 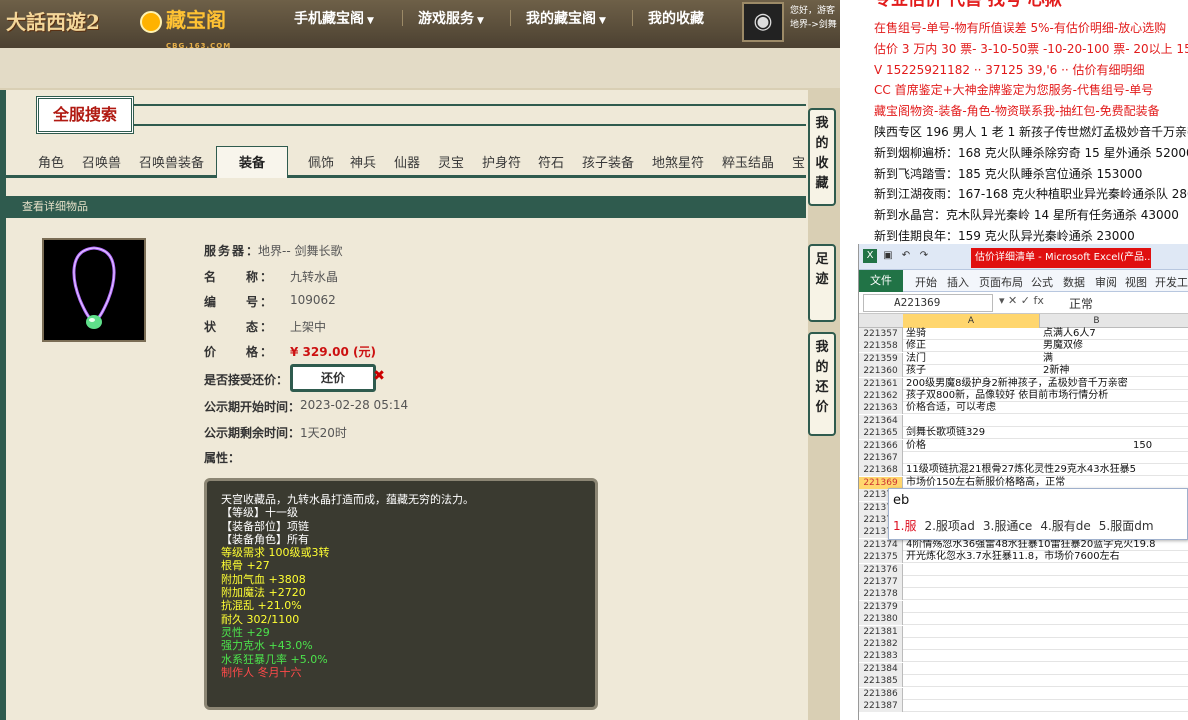 I want to click on ribbon-tab-review: 审阅, so click(x=1106, y=282).